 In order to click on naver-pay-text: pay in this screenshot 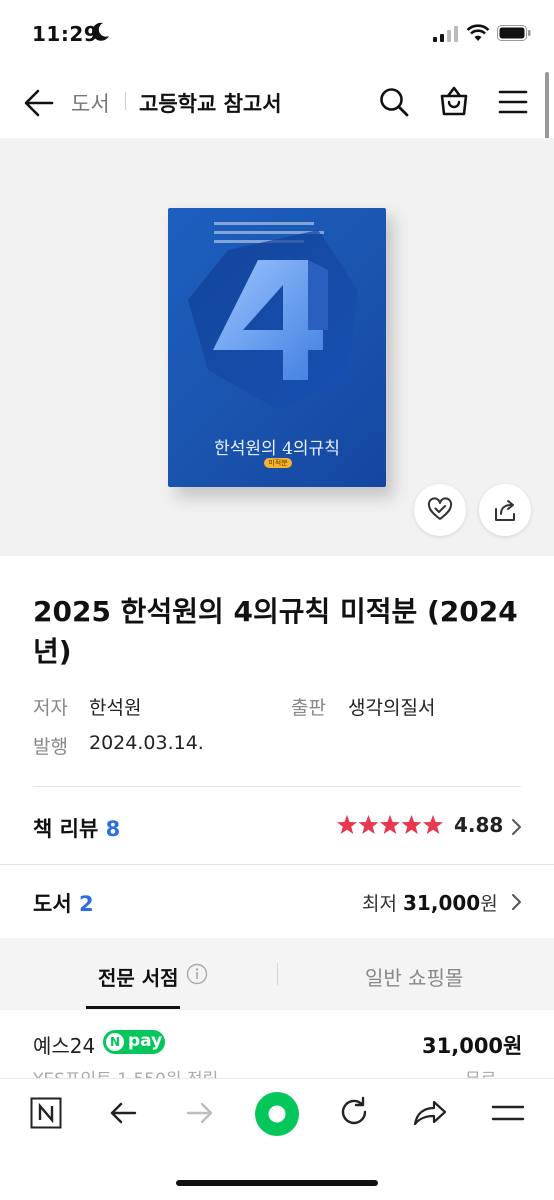, I will do `click(145, 1041)`.